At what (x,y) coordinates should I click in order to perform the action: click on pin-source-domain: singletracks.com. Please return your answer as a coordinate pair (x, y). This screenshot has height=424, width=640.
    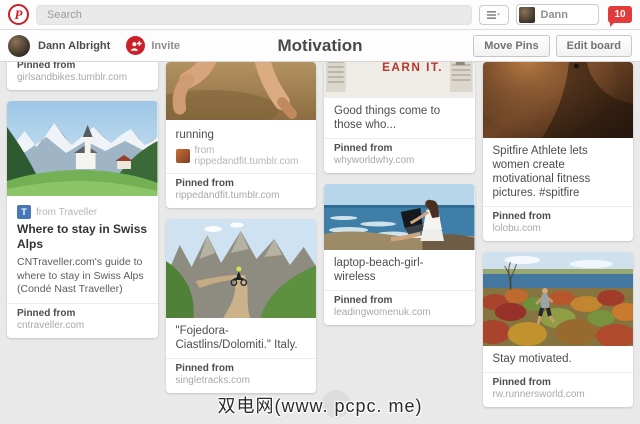
    Looking at the image, I should click on (241, 381).